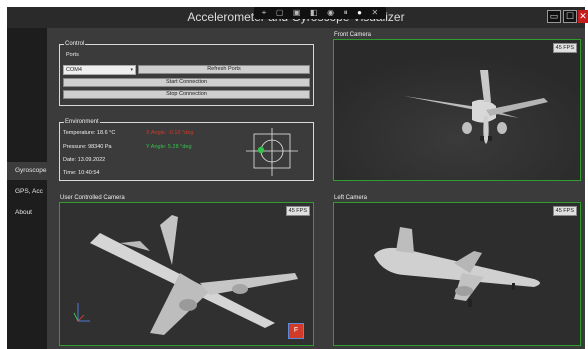 Image resolution: width=588 pixels, height=349 pixels. What do you see at coordinates (170, 133) in the screenshot?
I see `x-angle-readout: X Angle: -0.10 °deg` at bounding box center [170, 133].